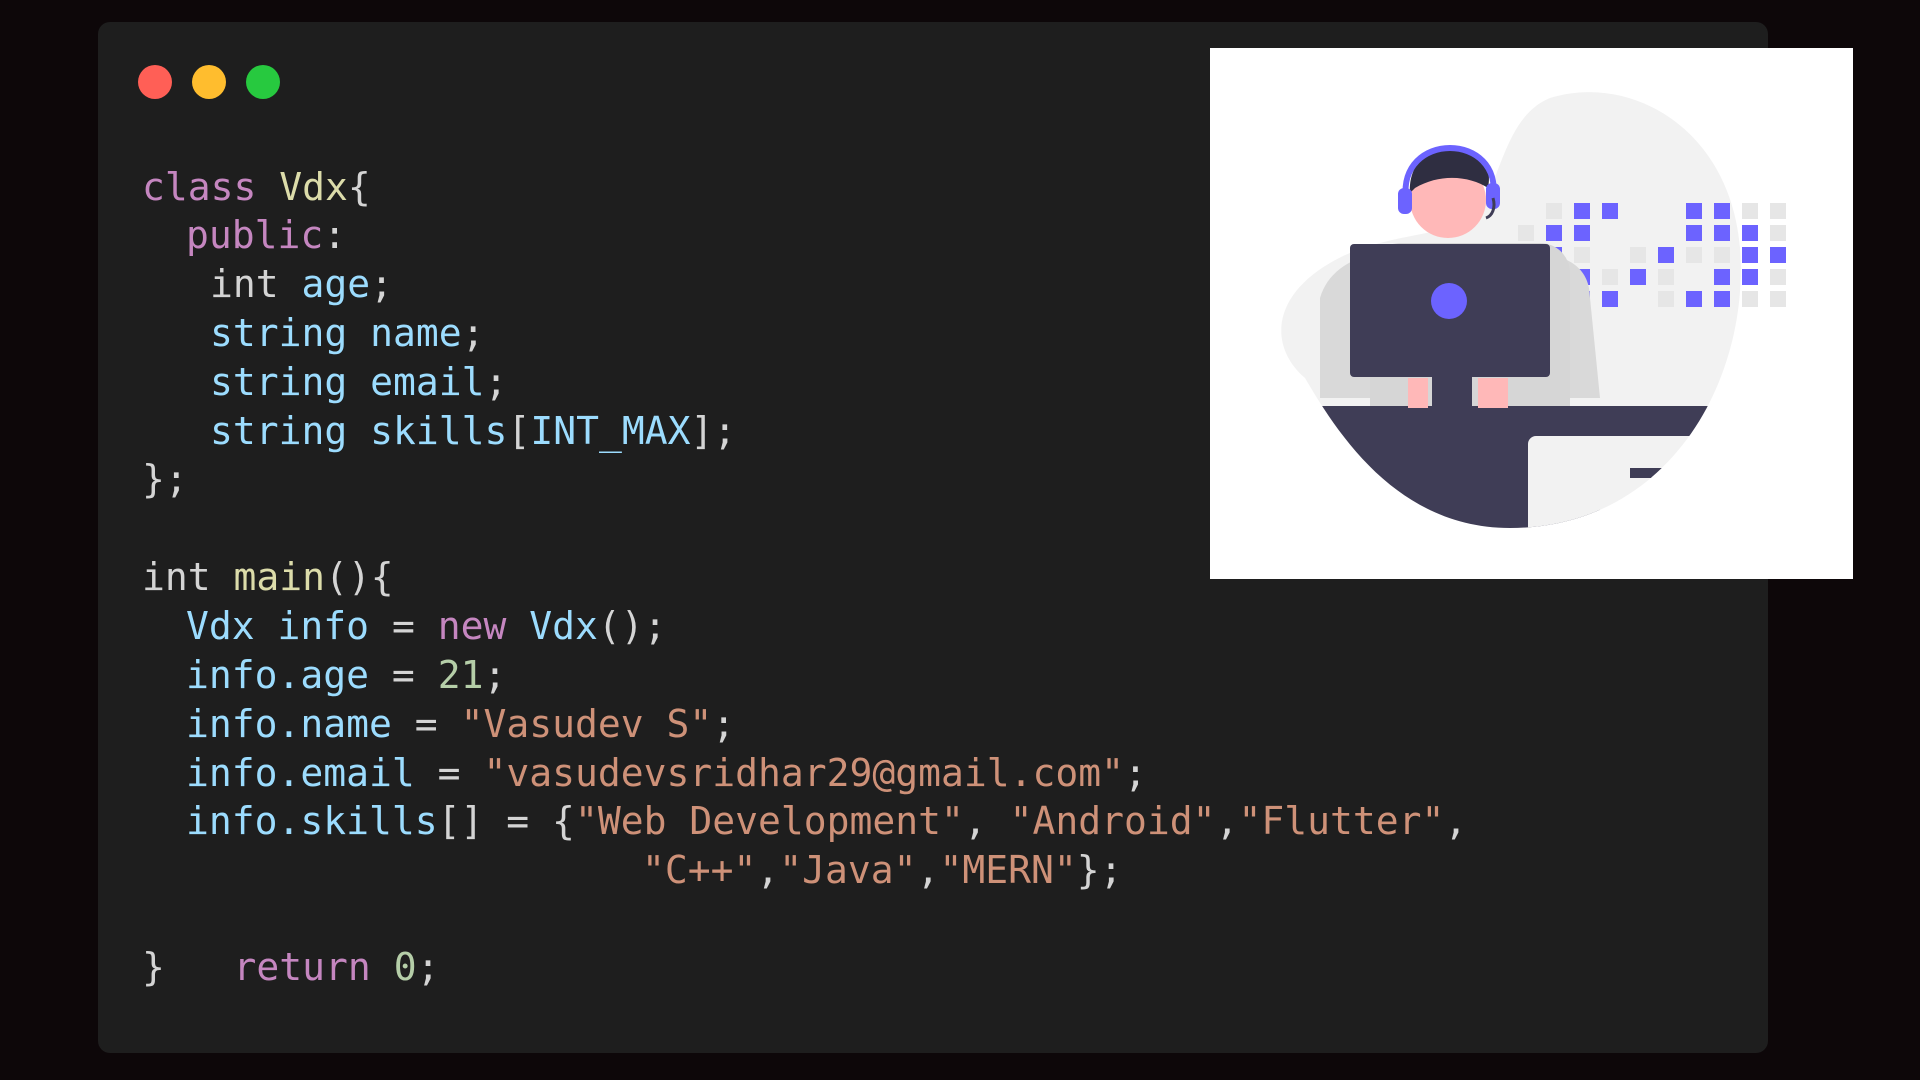 The width and height of the screenshot is (1920, 1080). Describe the element at coordinates (153, 967) in the screenshot. I see `punctuation: }` at that location.